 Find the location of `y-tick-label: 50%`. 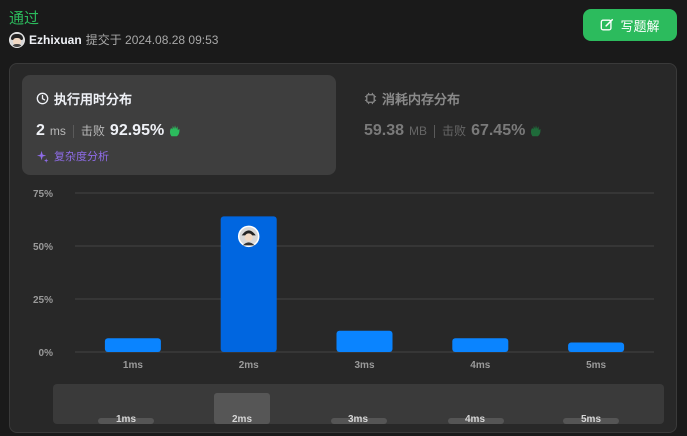

y-tick-label: 50% is located at coordinates (43, 247).